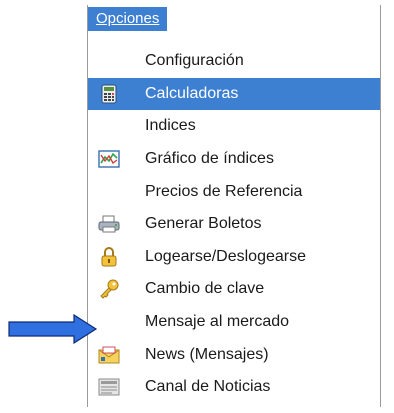 The height and width of the screenshot is (413, 394). I want to click on menu-item-logearse: Logearse/Deslogearse, so click(234, 257).